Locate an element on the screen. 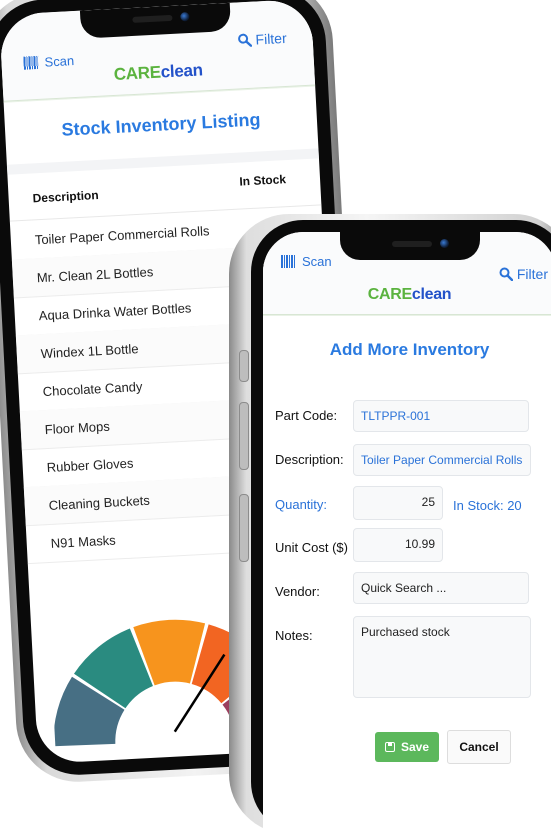 This screenshot has height=834, width=551. row-description: Windex 1L Bottle is located at coordinates (89, 351).